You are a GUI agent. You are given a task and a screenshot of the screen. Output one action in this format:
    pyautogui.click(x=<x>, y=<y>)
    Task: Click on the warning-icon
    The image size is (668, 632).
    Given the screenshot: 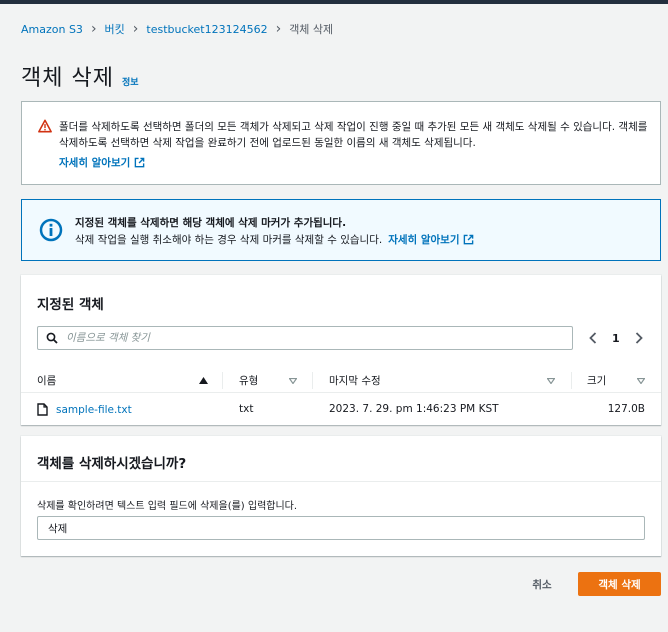 What is the action you would take?
    pyautogui.click(x=45, y=126)
    